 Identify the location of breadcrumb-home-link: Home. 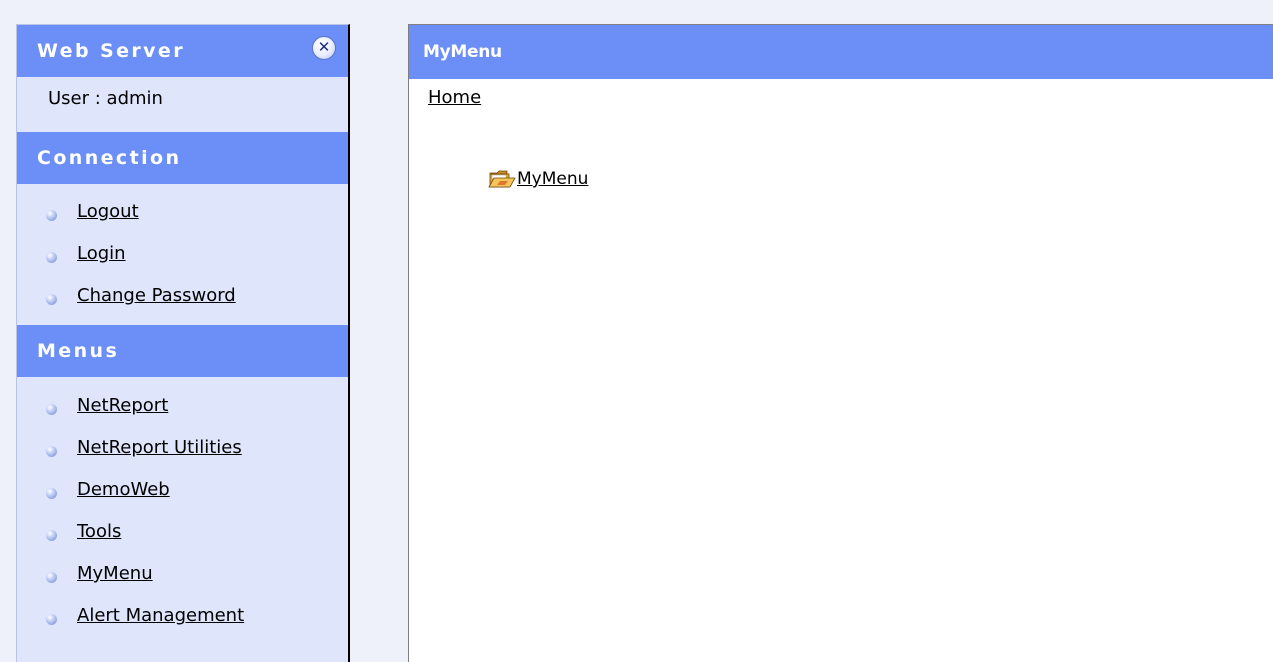
(454, 97).